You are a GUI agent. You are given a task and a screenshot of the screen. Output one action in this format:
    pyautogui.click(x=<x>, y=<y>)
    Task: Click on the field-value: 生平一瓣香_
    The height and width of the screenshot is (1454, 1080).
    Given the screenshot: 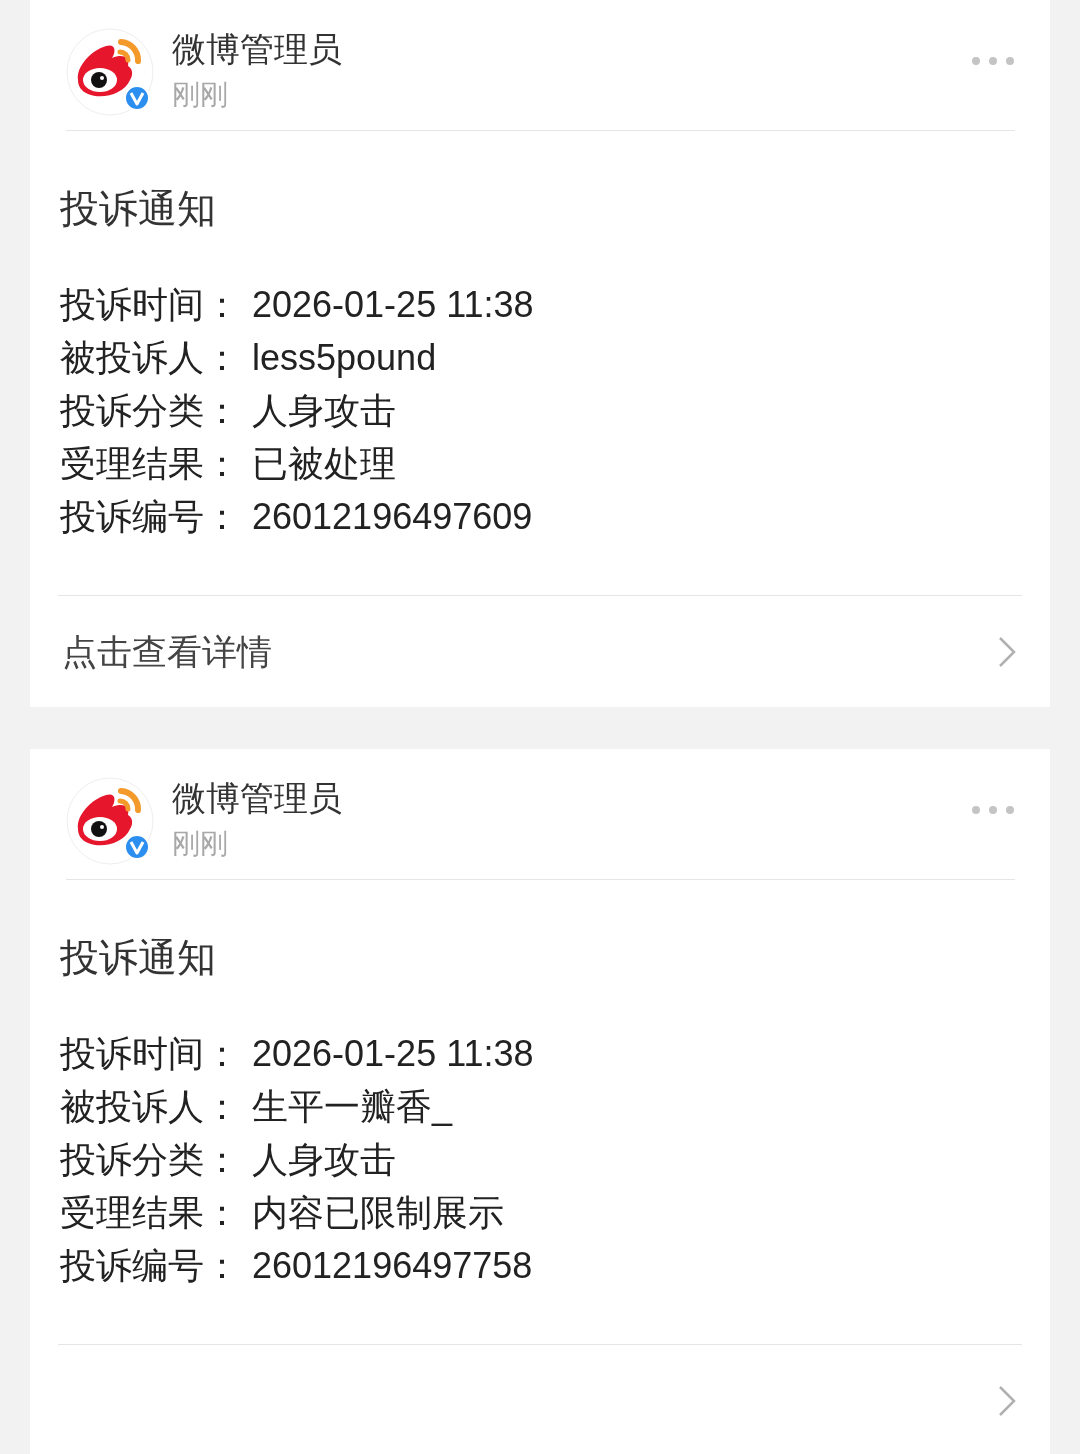 What is the action you would take?
    pyautogui.click(x=353, y=1107)
    